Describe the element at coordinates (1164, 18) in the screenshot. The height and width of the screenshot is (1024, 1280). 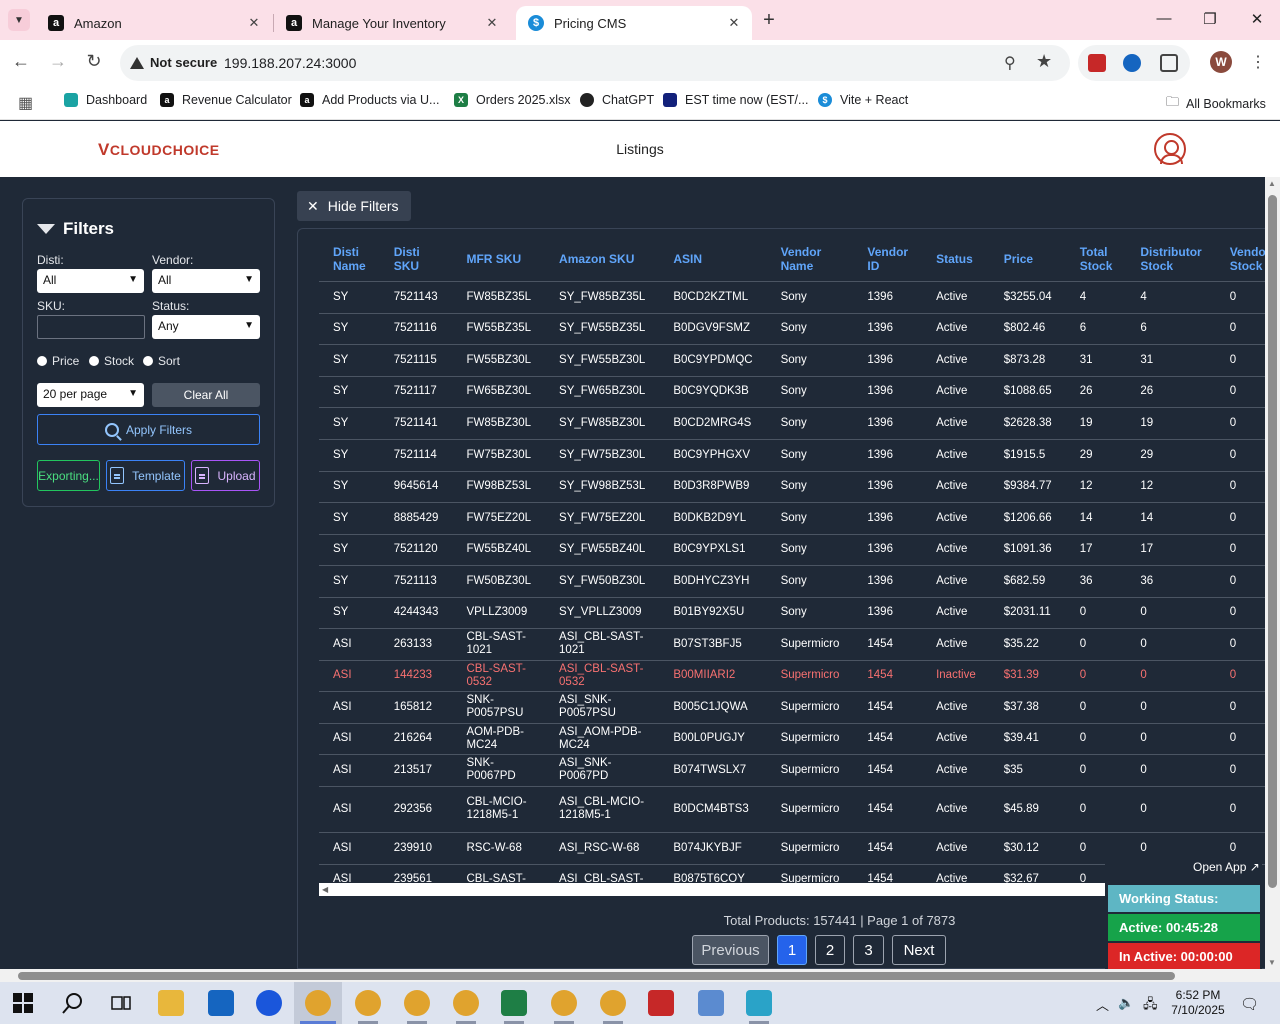
I see `minimize-icon: —` at that location.